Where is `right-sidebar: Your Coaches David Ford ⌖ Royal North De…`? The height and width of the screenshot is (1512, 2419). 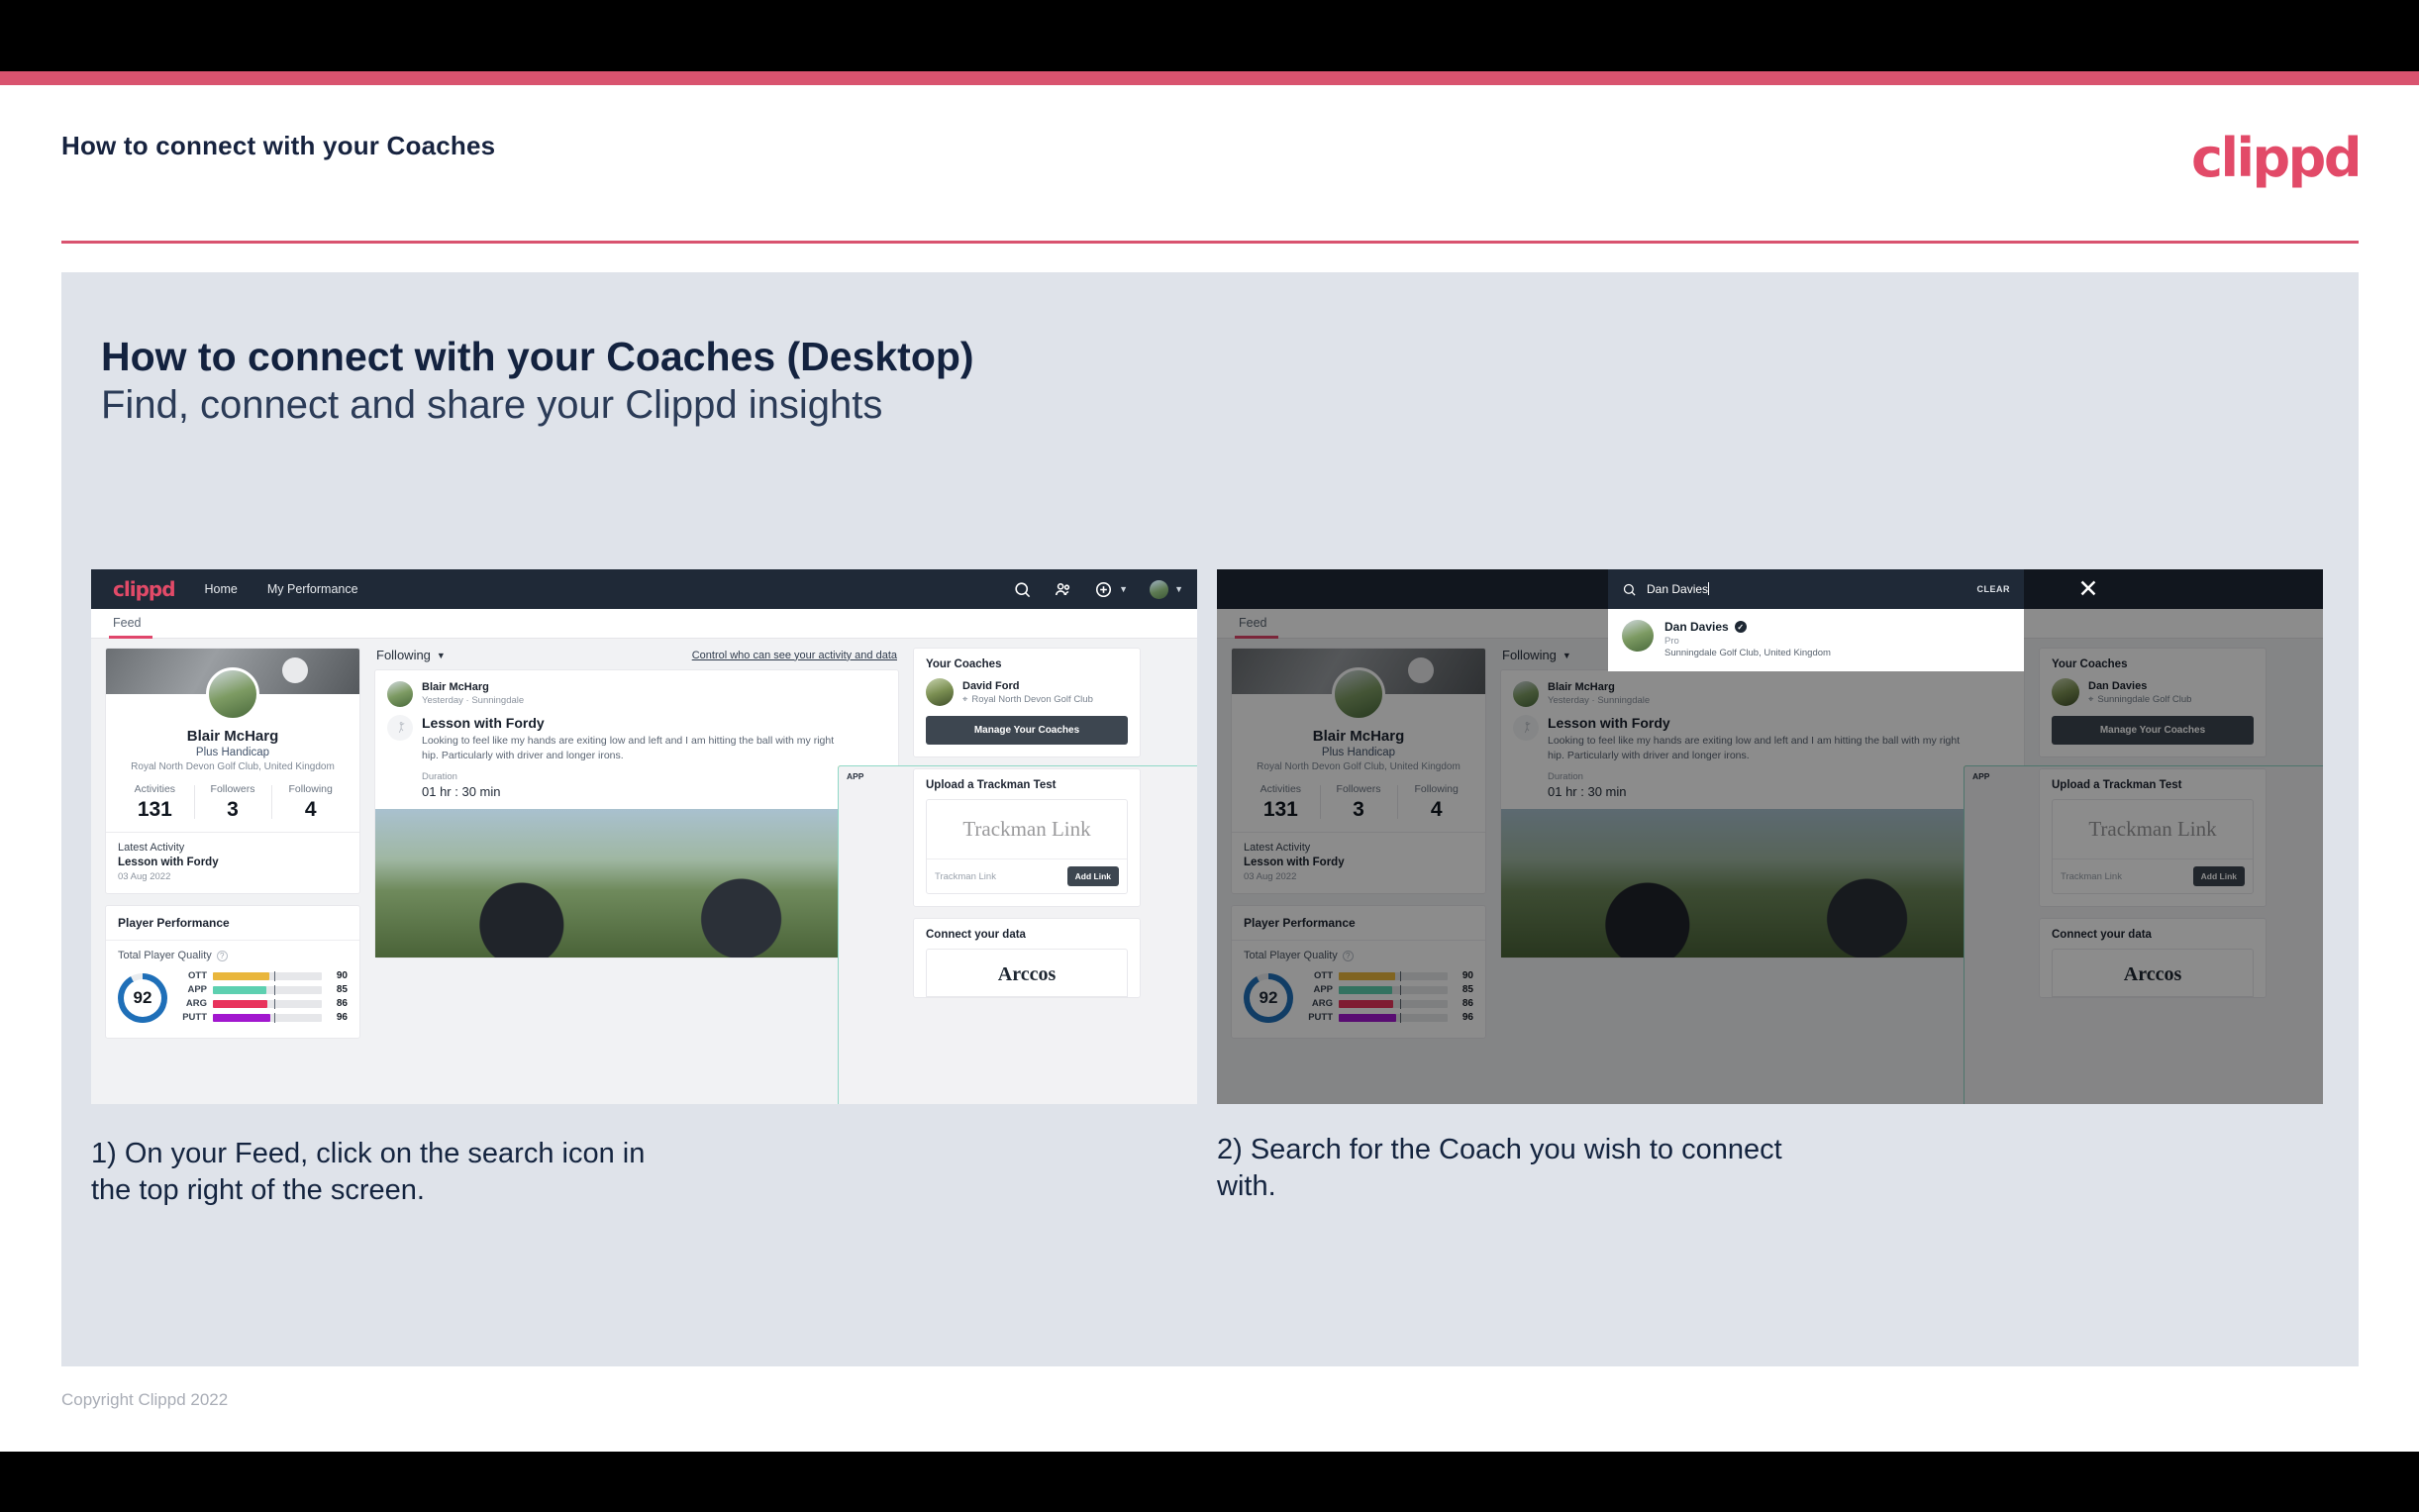
right-sidebar: Your Coaches David Ford ⌖ Royal North De… is located at coordinates (1027, 828).